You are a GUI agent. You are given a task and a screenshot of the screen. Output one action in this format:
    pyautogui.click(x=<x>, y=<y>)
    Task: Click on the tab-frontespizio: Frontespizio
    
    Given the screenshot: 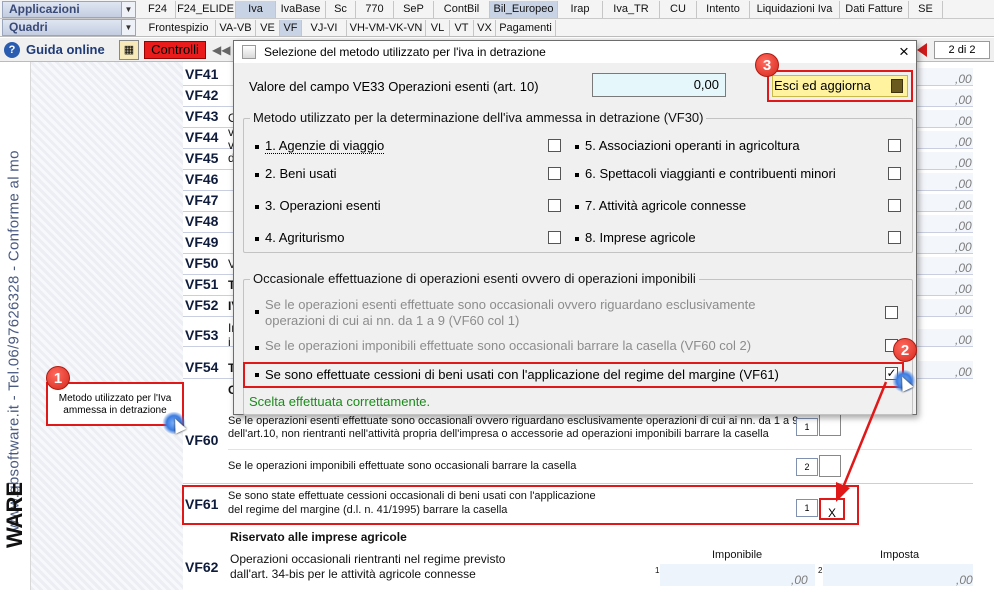 What is the action you would take?
    pyautogui.click(x=179, y=28)
    